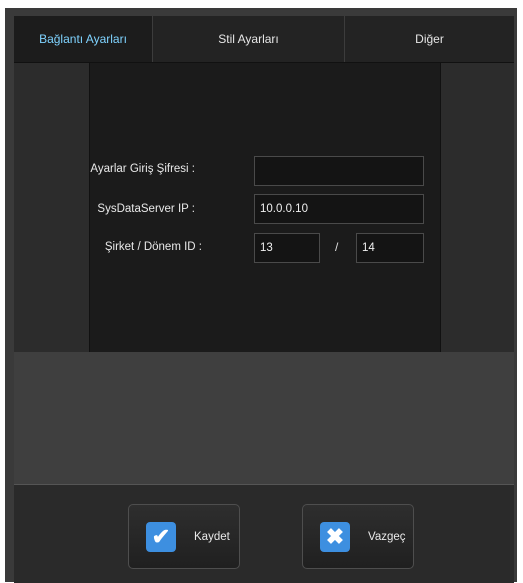 The width and height of the screenshot is (523, 583). What do you see at coordinates (387, 536) in the screenshot?
I see `cancel-button-label: Vazgeç` at bounding box center [387, 536].